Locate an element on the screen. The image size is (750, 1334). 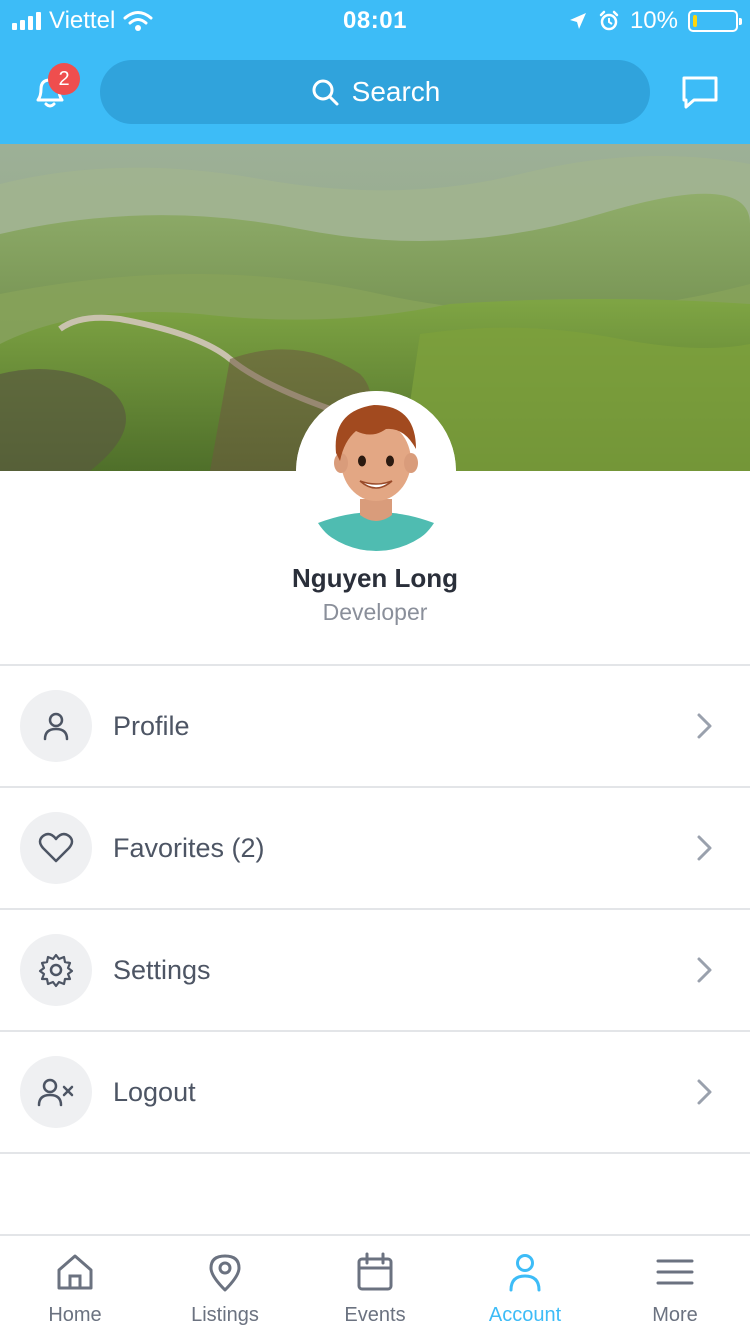
tab-listings: Listings is located at coordinates (225, 1285).